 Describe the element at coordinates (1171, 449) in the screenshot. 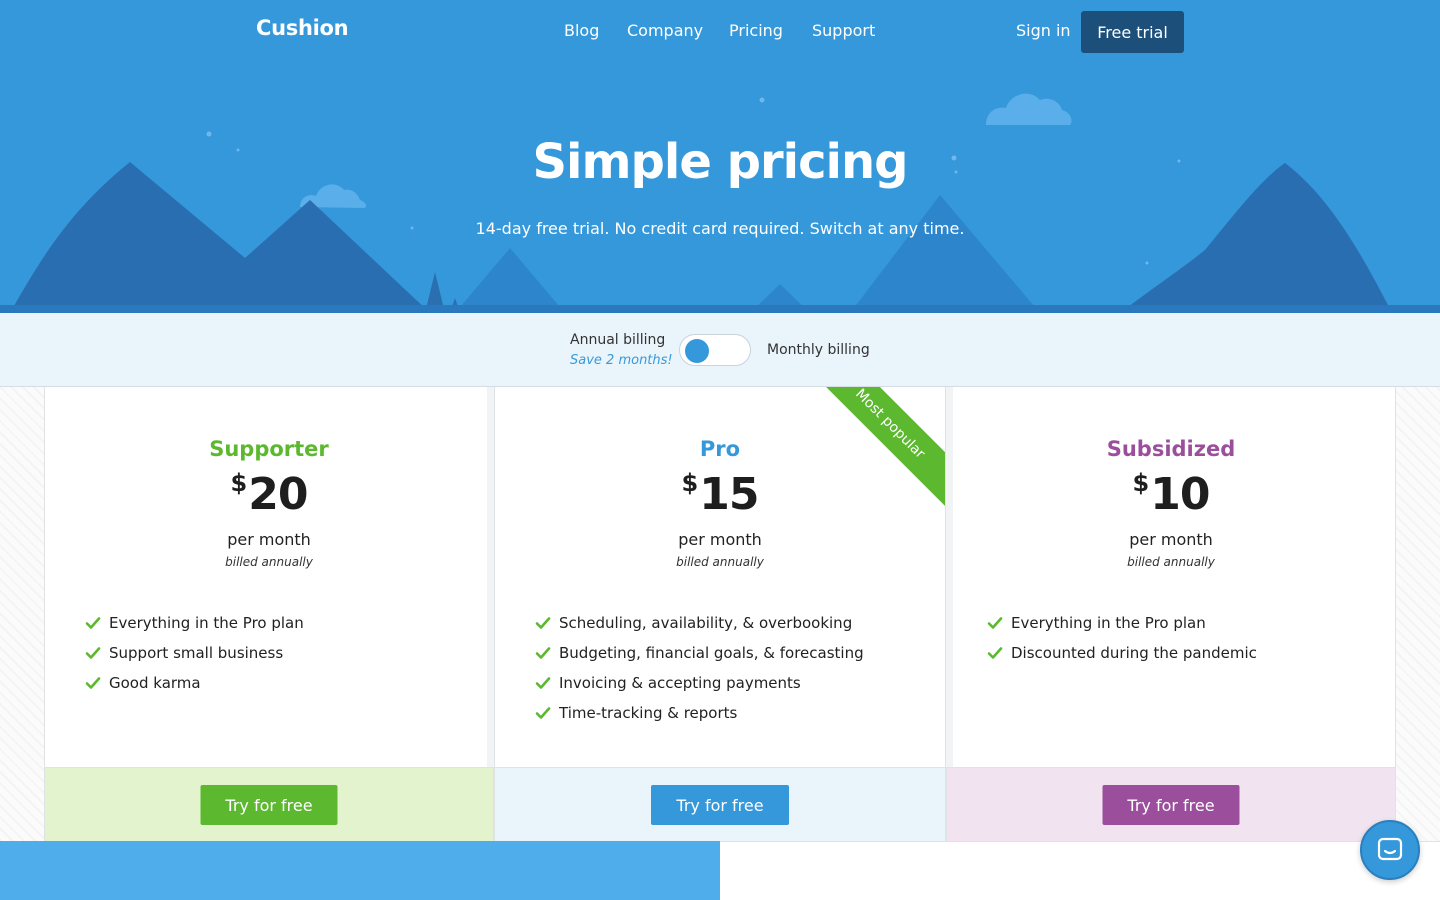

I see `plan-name: Subsidized` at that location.